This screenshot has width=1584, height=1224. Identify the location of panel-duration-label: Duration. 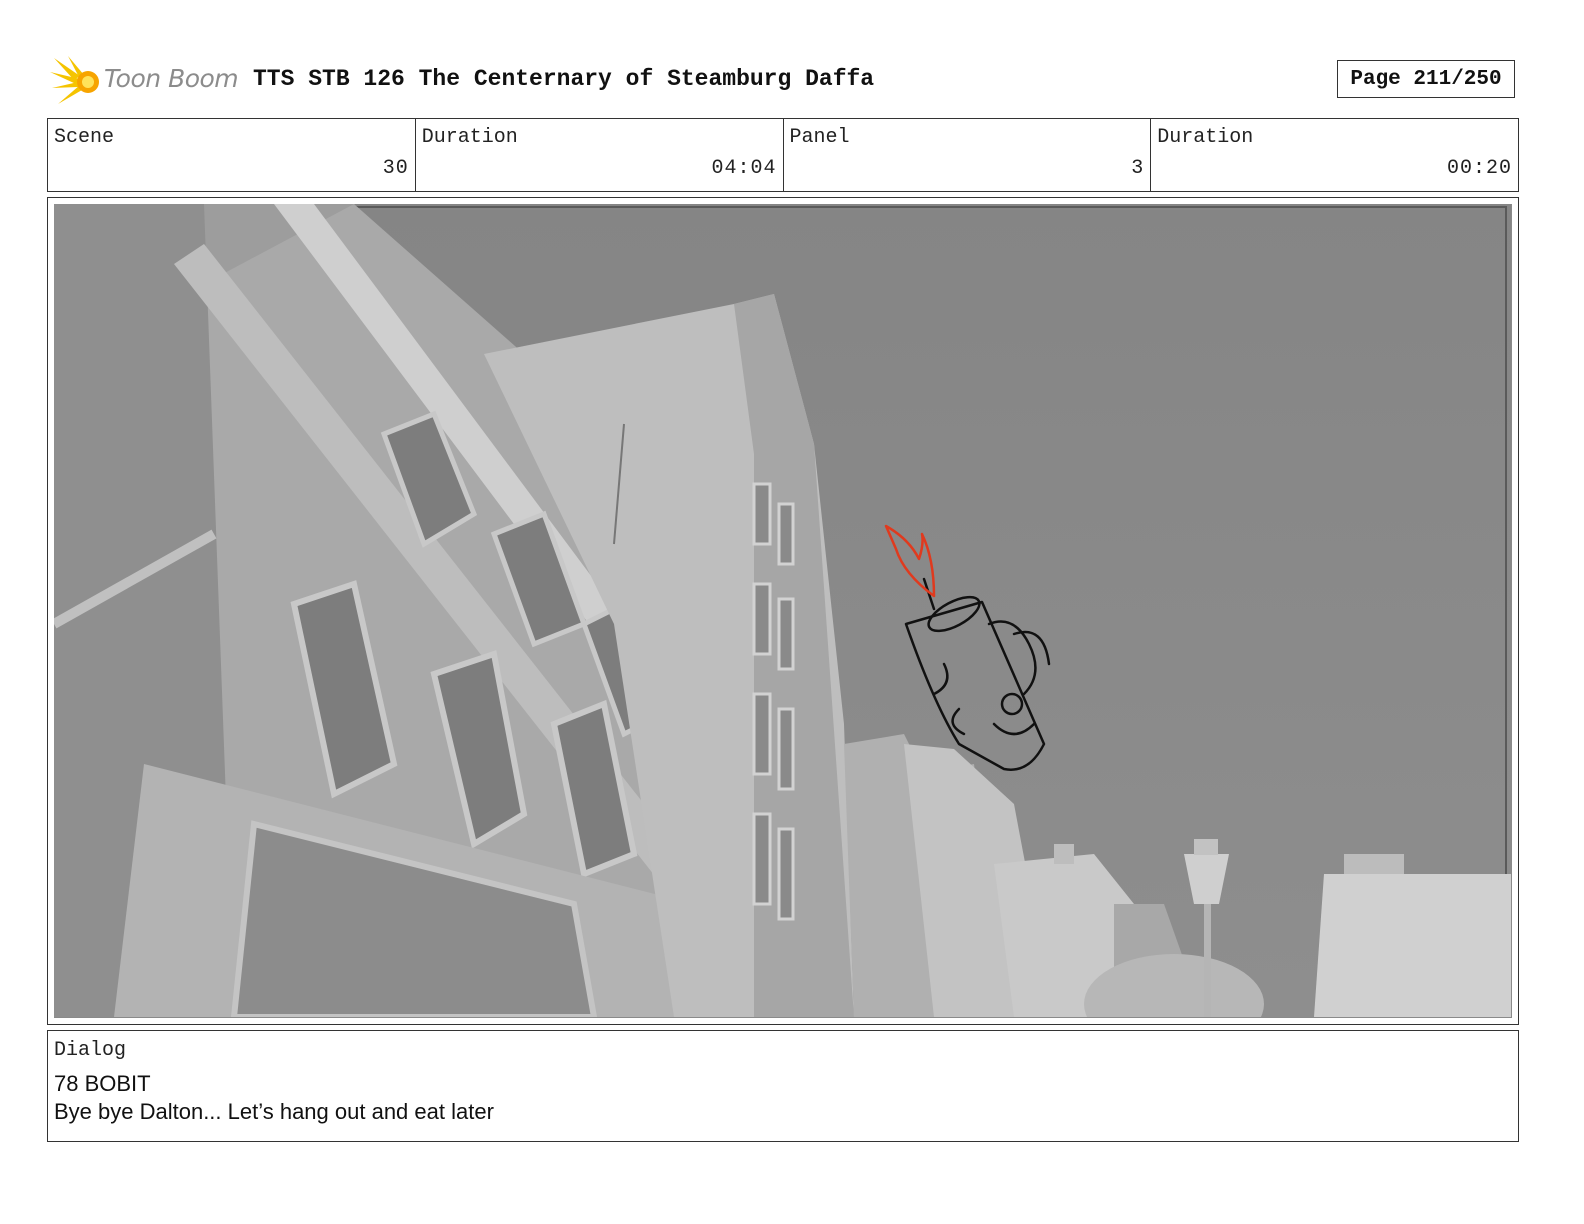
(1205, 137).